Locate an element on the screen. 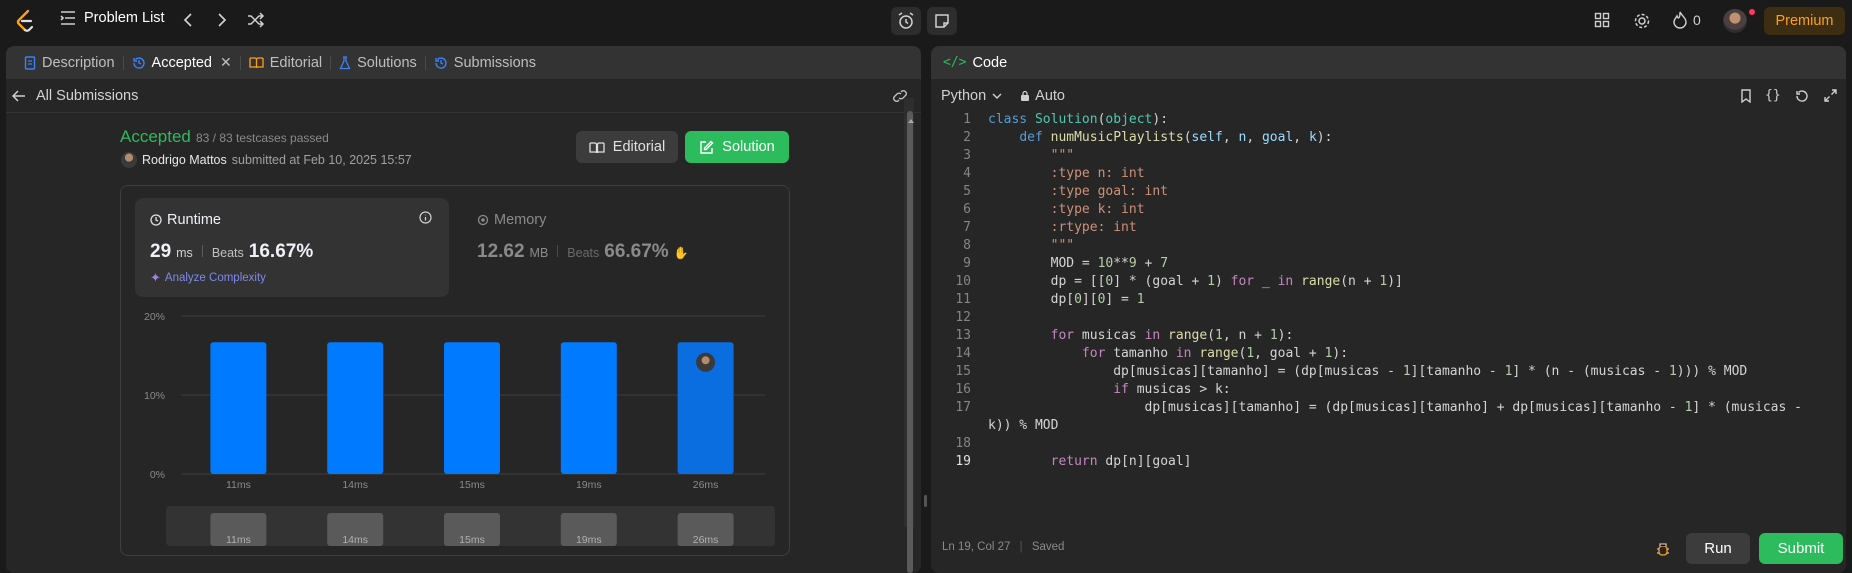  premium-label: Premium is located at coordinates (1804, 21).